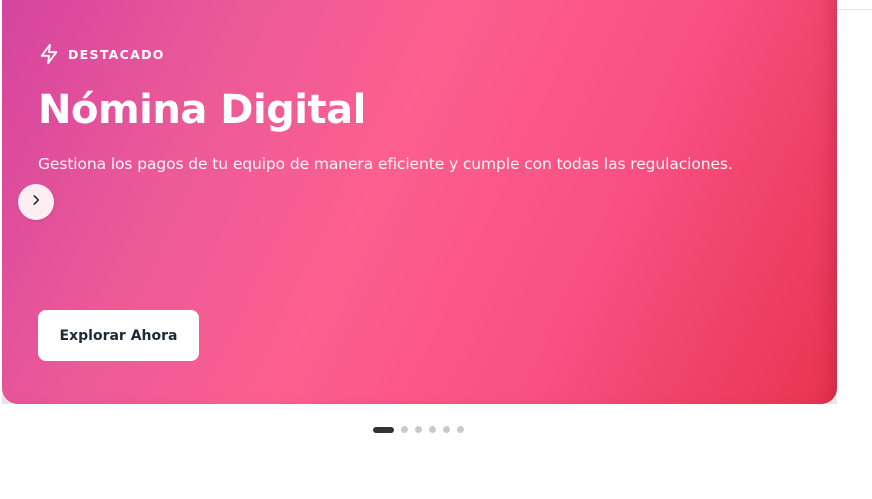 This screenshot has width=872, height=499. What do you see at coordinates (202, 110) in the screenshot?
I see `slide-title: Nómina Digital` at bounding box center [202, 110].